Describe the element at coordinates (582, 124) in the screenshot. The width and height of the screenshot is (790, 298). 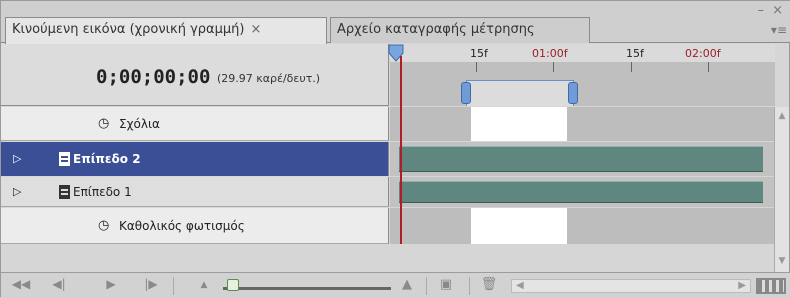
I see `track-comments` at that location.